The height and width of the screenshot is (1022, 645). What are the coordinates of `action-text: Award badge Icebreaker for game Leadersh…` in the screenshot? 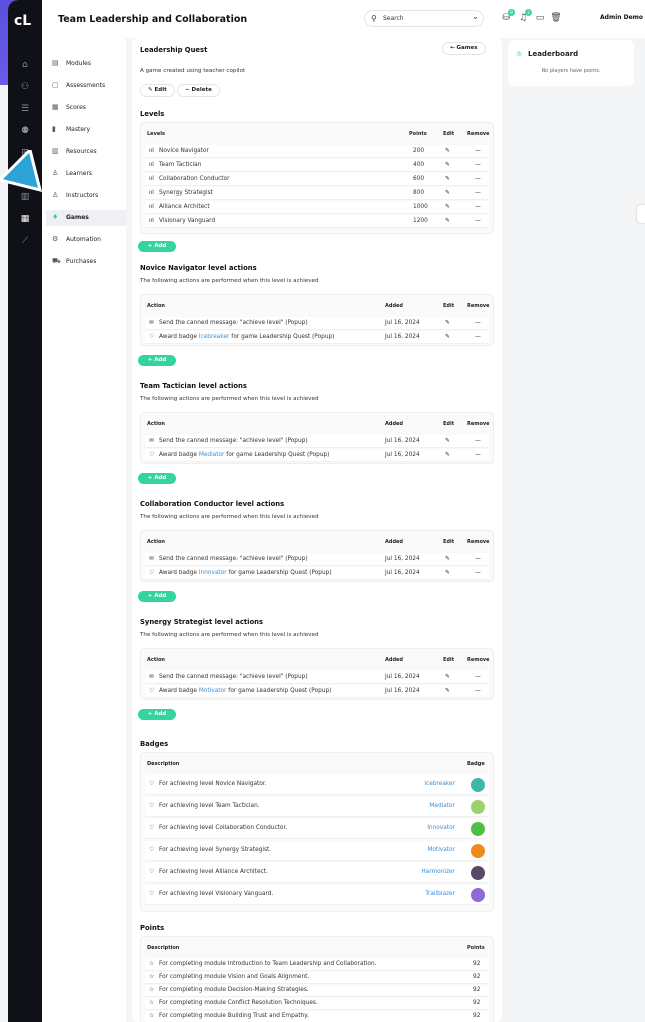 It's located at (246, 337).